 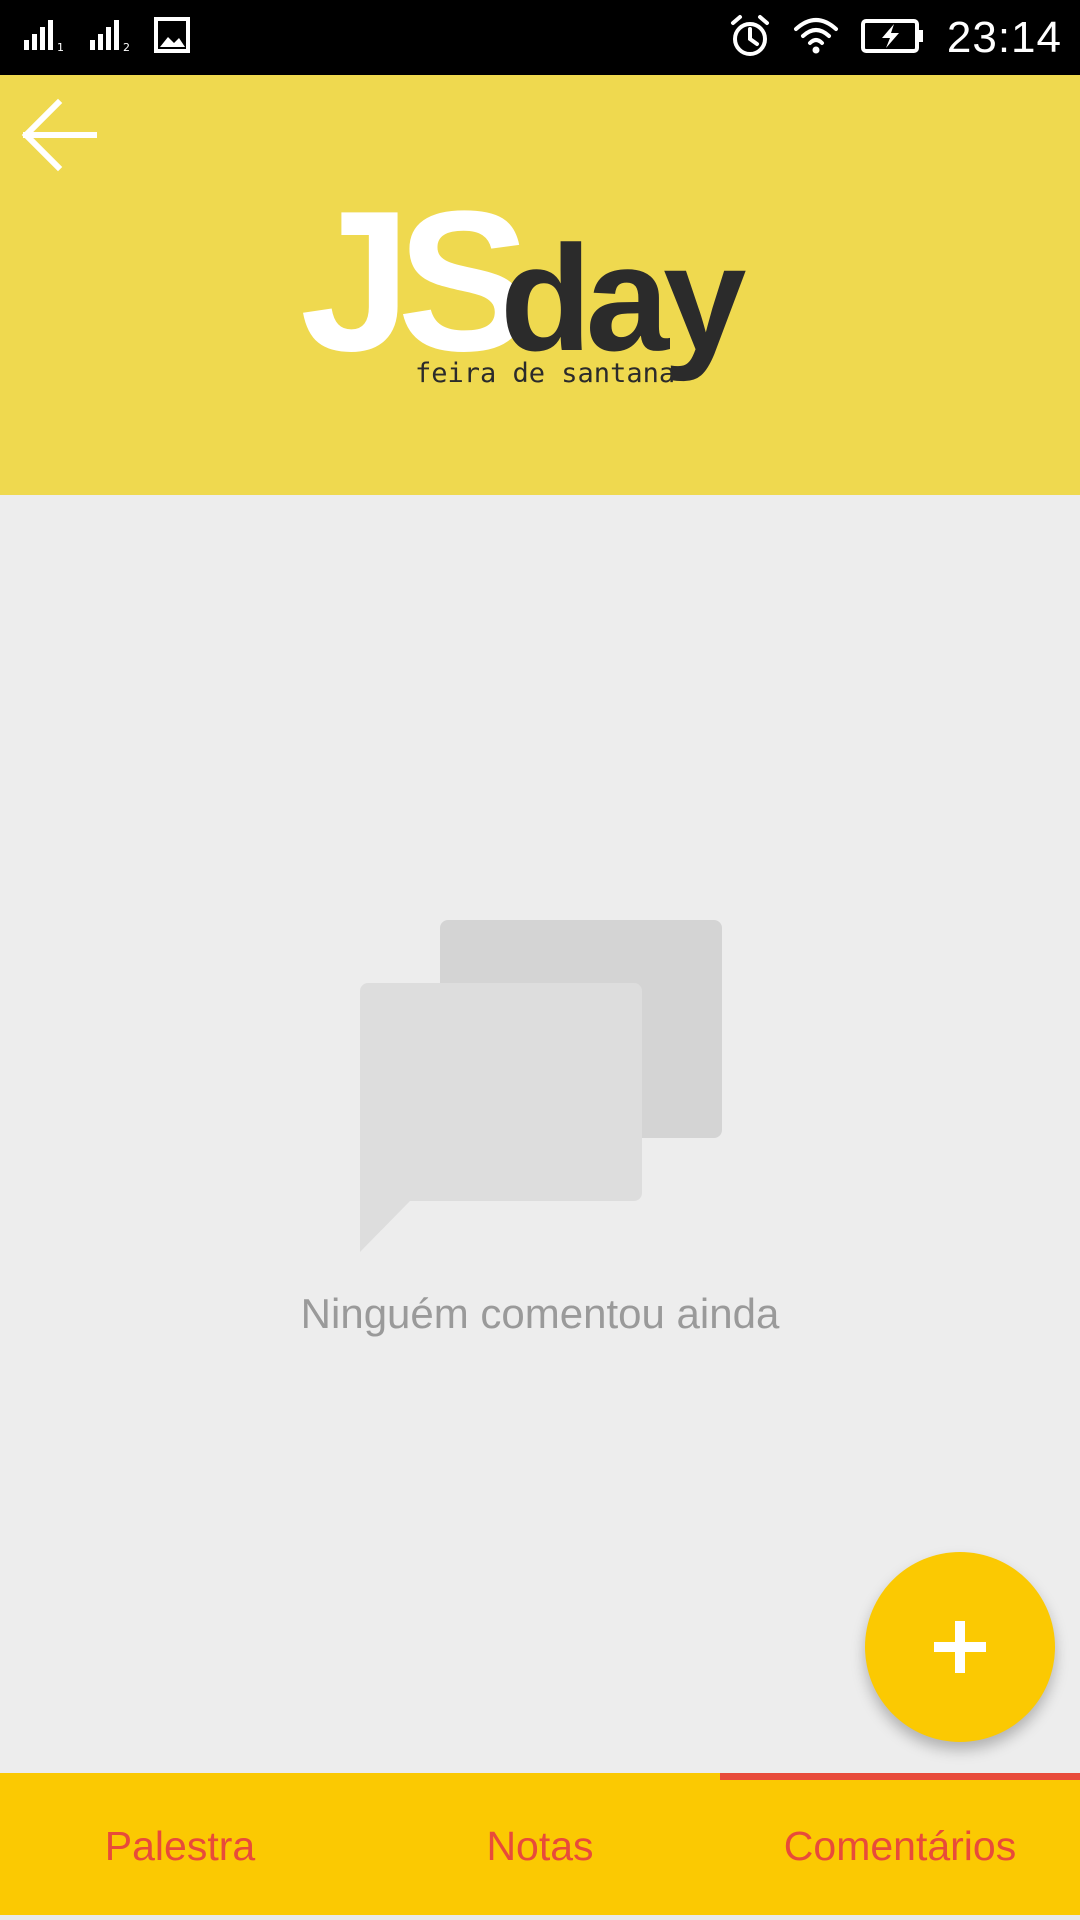 I want to click on signal-sim2-icon: 2, so click(x=112, y=37).